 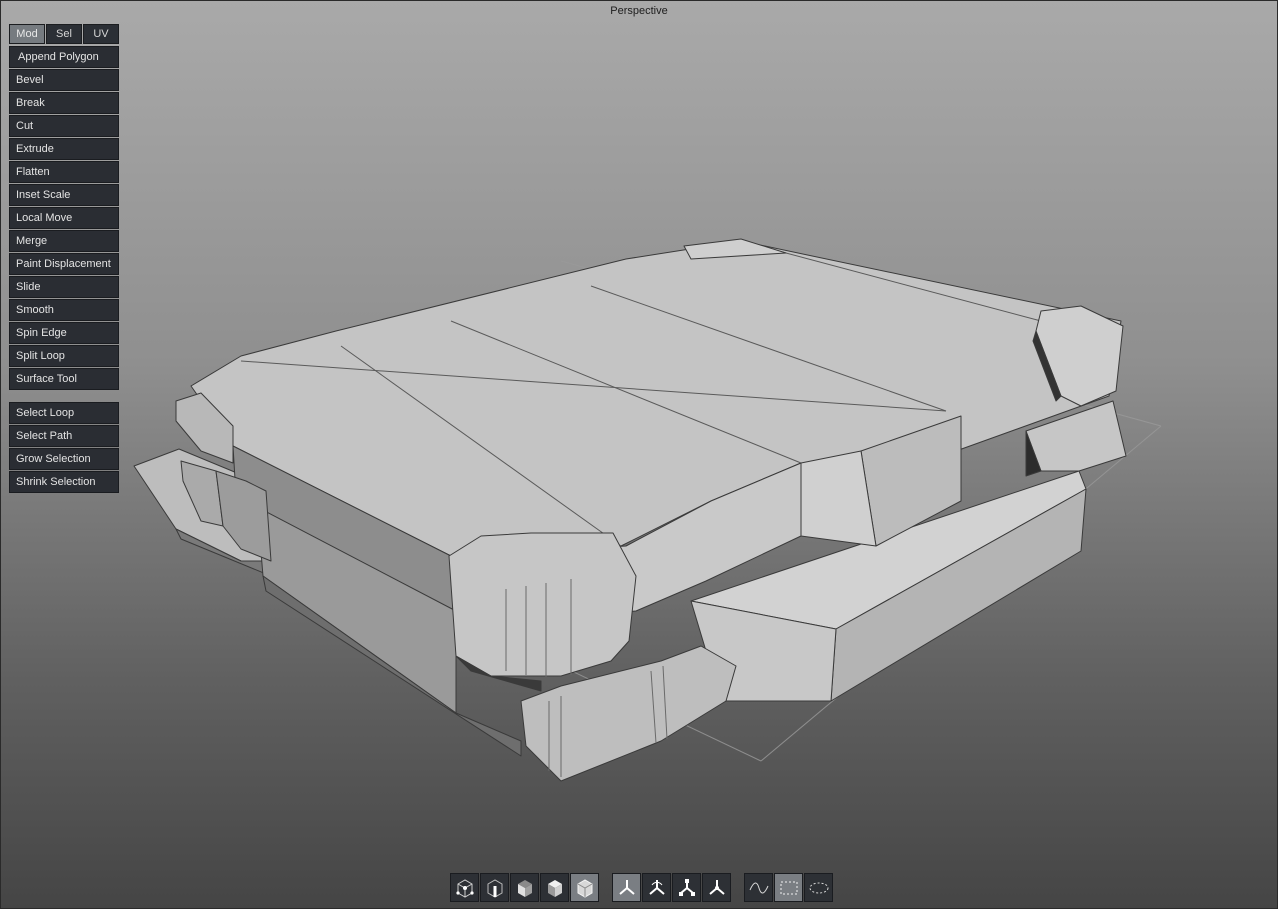 I want to click on universal-icon, so click(x=716, y=887).